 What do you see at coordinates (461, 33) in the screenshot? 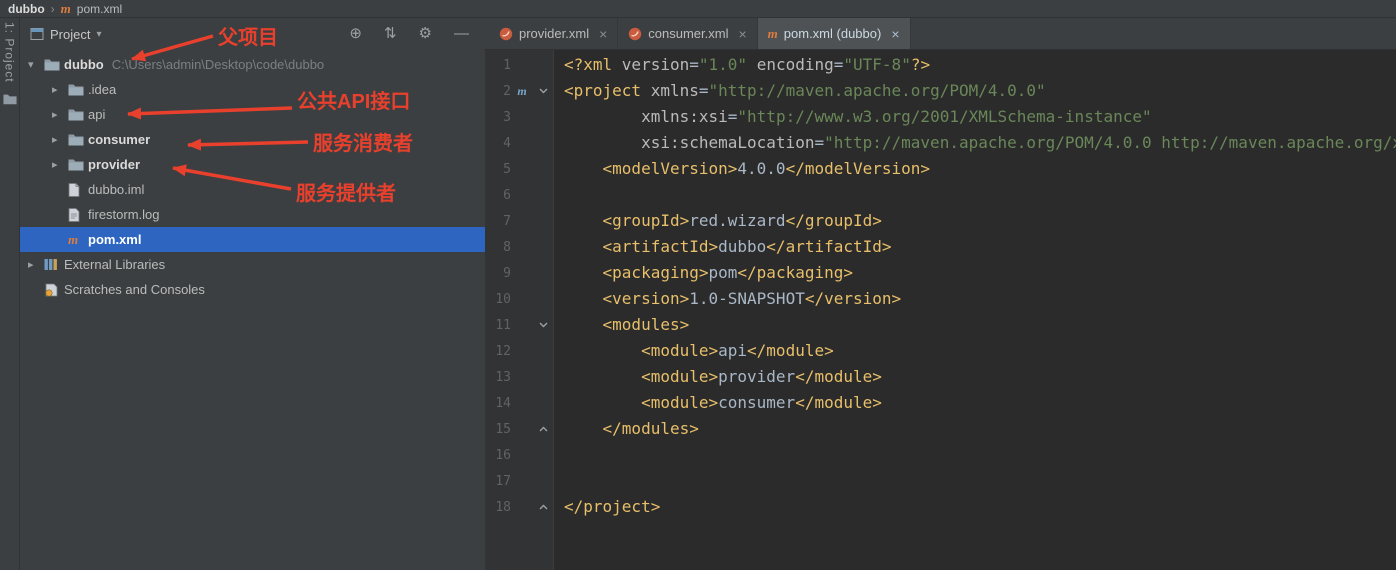
I see `hide-icon: —` at bounding box center [461, 33].